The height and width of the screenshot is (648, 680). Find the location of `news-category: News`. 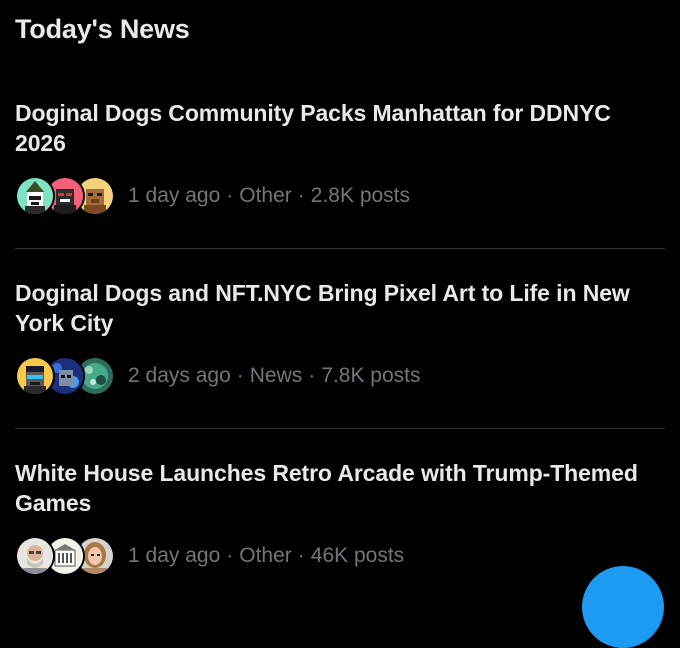

news-category: News is located at coordinates (276, 375).